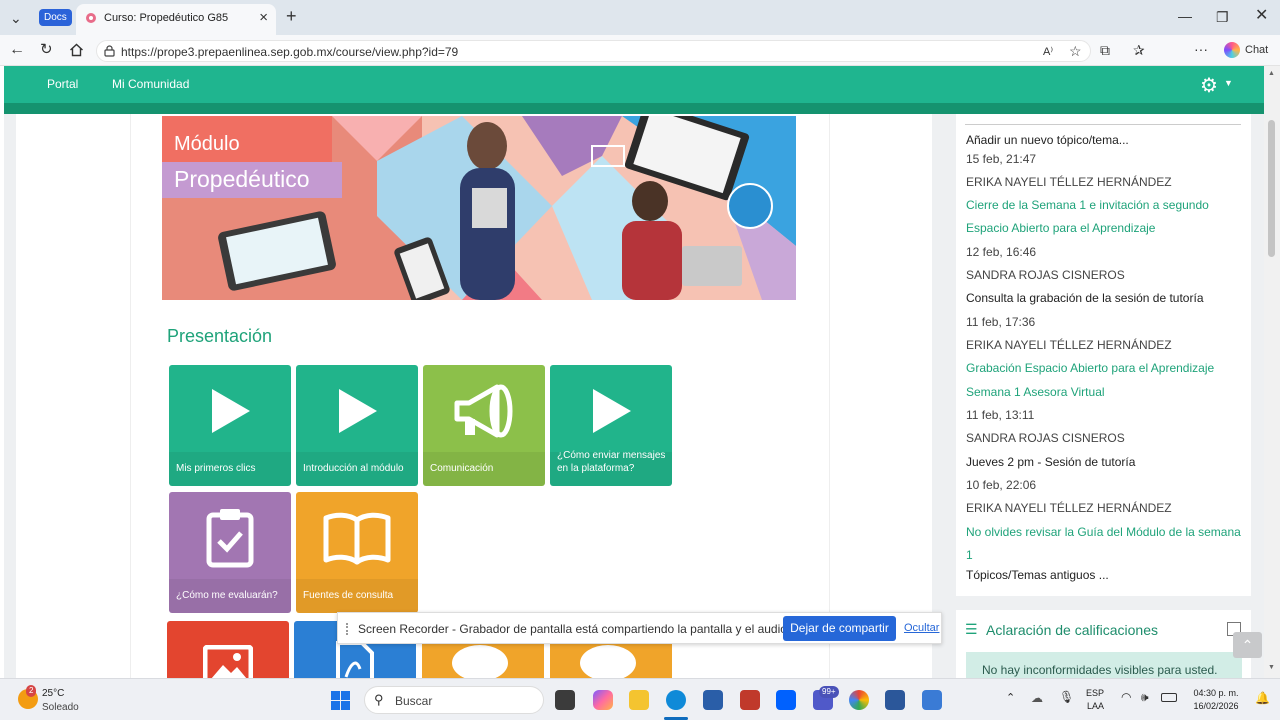 The height and width of the screenshot is (720, 1280). What do you see at coordinates (230, 552) in the screenshot?
I see `tile-como-me-evaluaran: ¿Cómo me evaluarán?` at bounding box center [230, 552].